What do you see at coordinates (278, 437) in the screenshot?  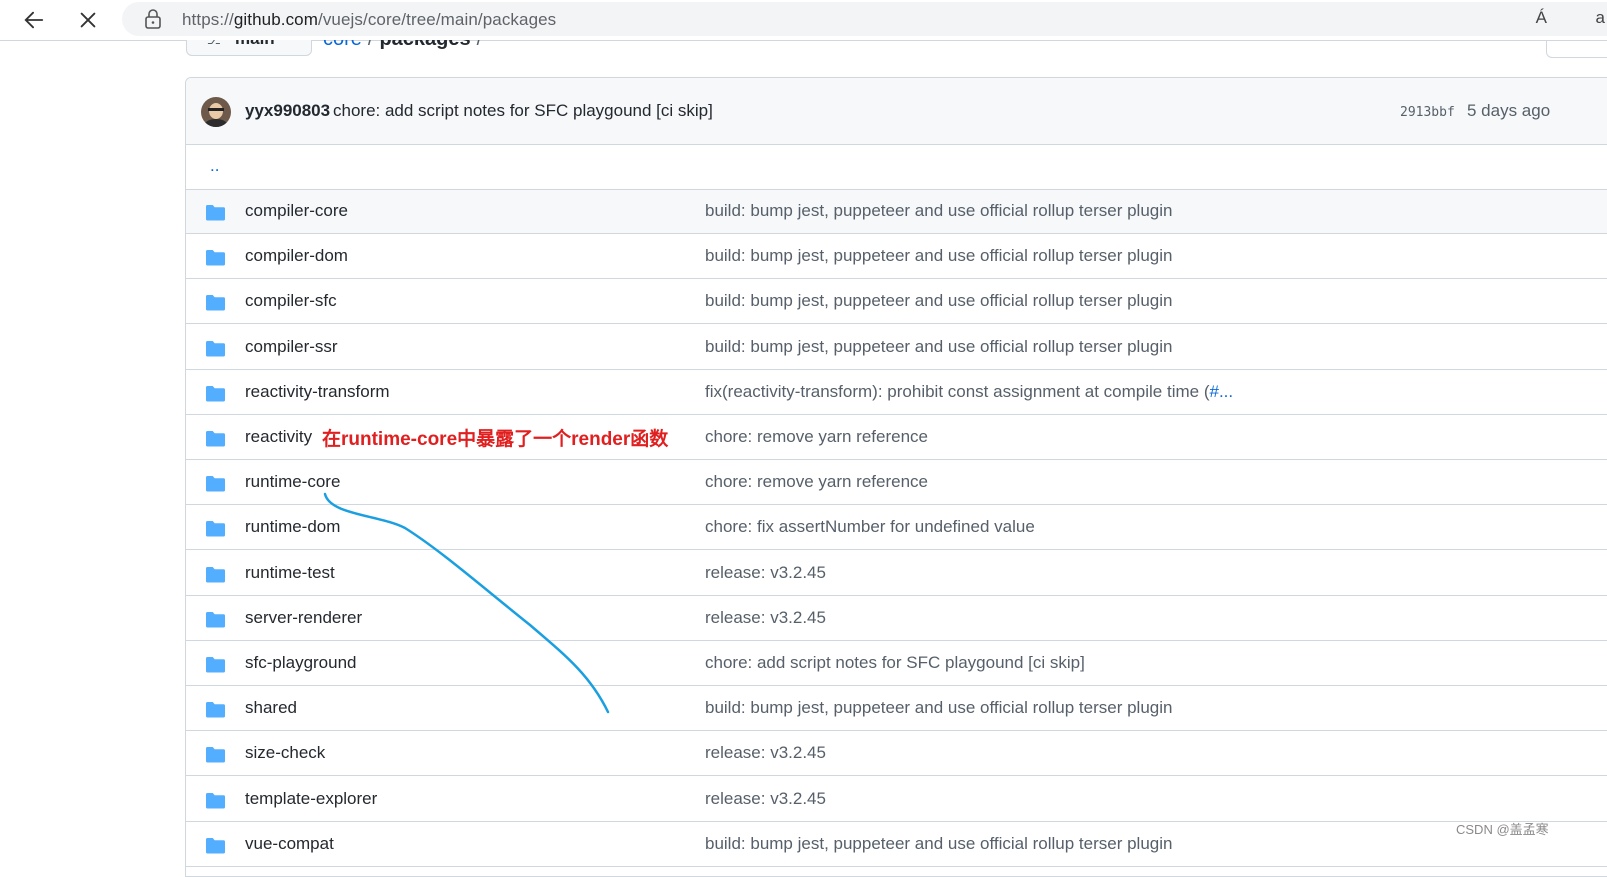 I see `file-name-link: reactivity` at bounding box center [278, 437].